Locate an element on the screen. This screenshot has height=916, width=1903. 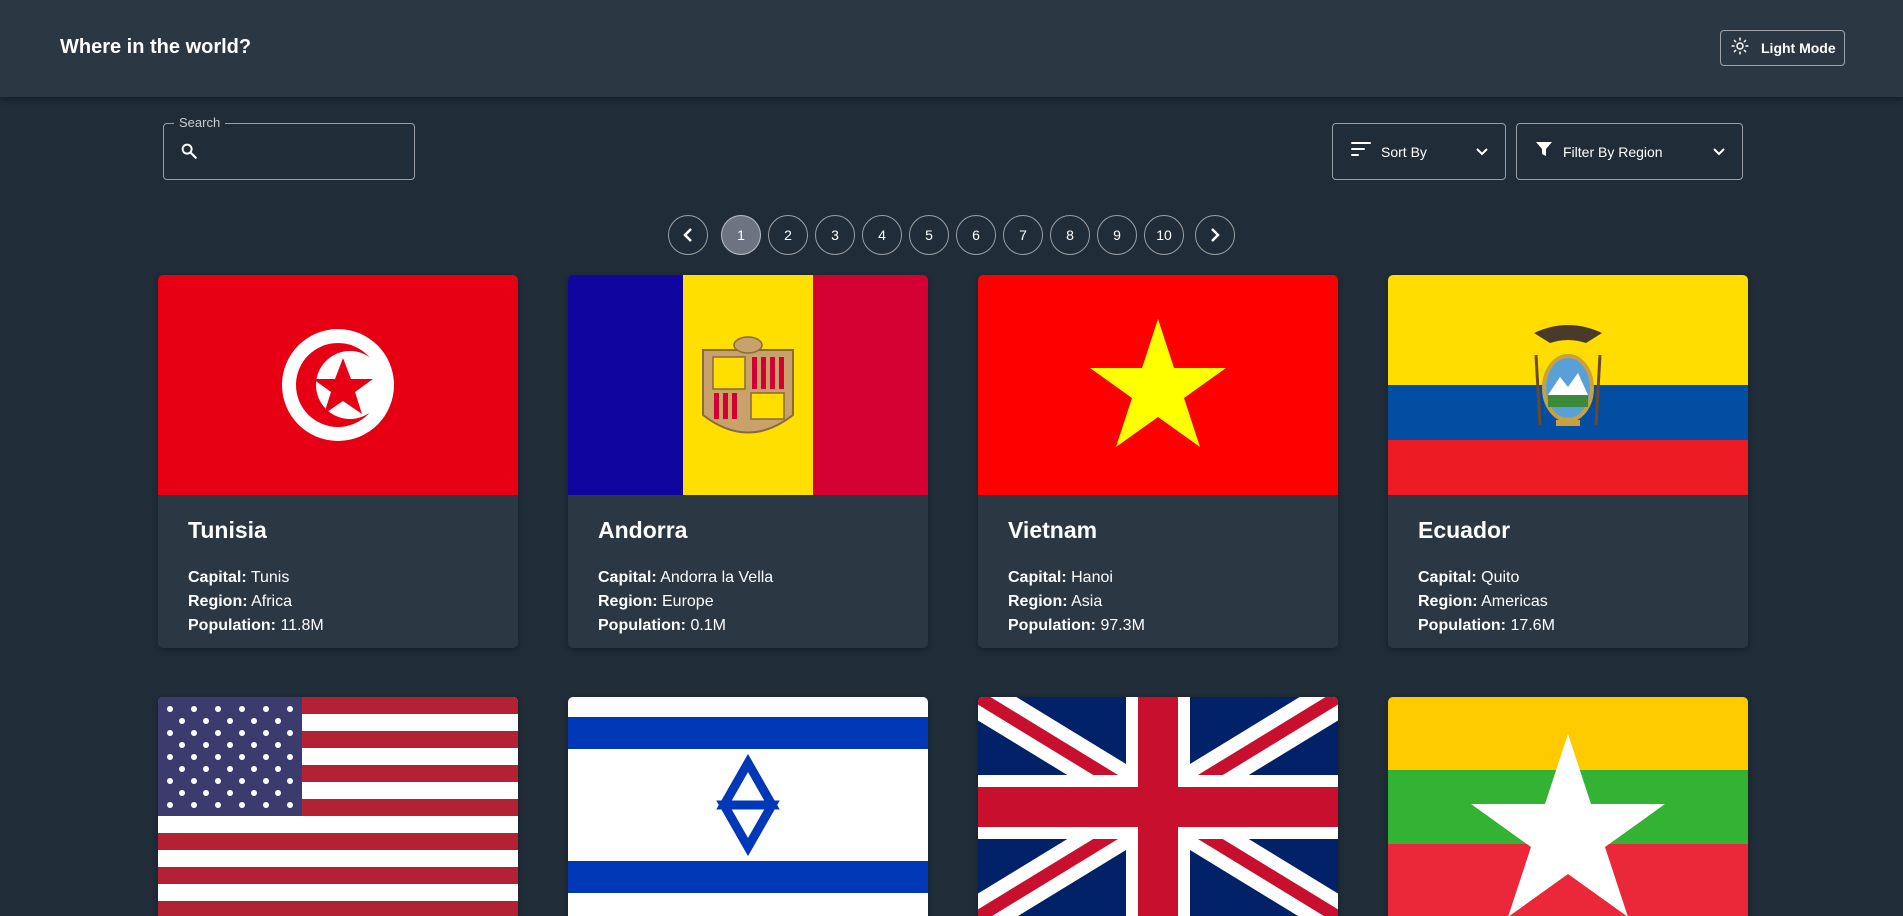
sort-icon is located at coordinates (1361, 151).